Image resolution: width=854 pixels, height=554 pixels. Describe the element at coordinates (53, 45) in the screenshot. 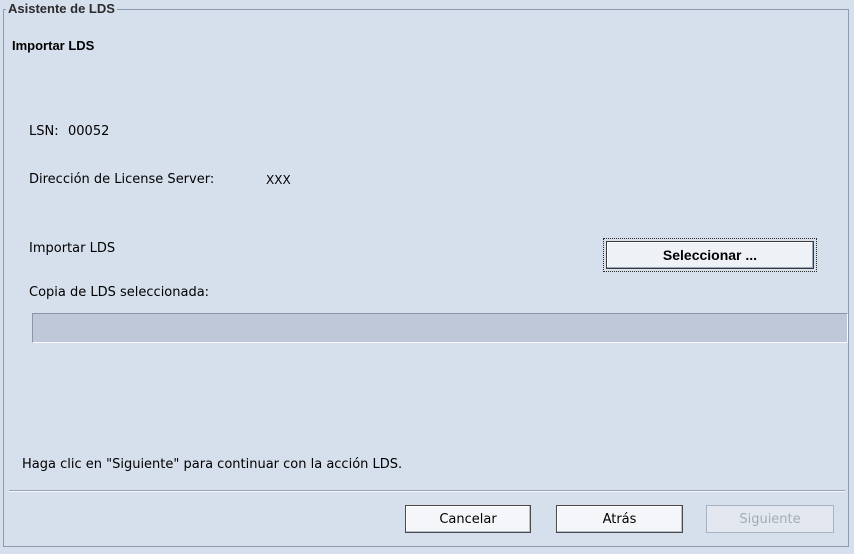

I see `step-title: Importar LDS` at that location.